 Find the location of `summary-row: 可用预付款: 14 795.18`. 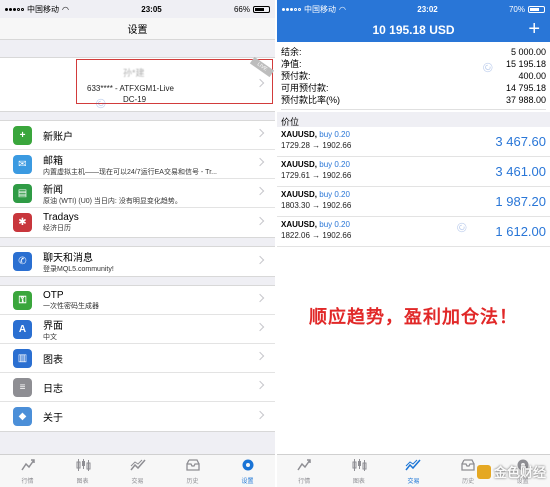

summary-row: 可用预付款: 14 795.18 is located at coordinates (413, 88).